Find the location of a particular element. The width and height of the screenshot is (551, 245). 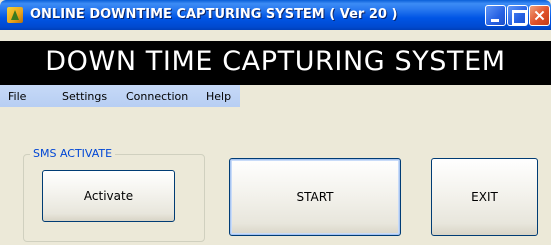

maximize-button is located at coordinates (517, 15).